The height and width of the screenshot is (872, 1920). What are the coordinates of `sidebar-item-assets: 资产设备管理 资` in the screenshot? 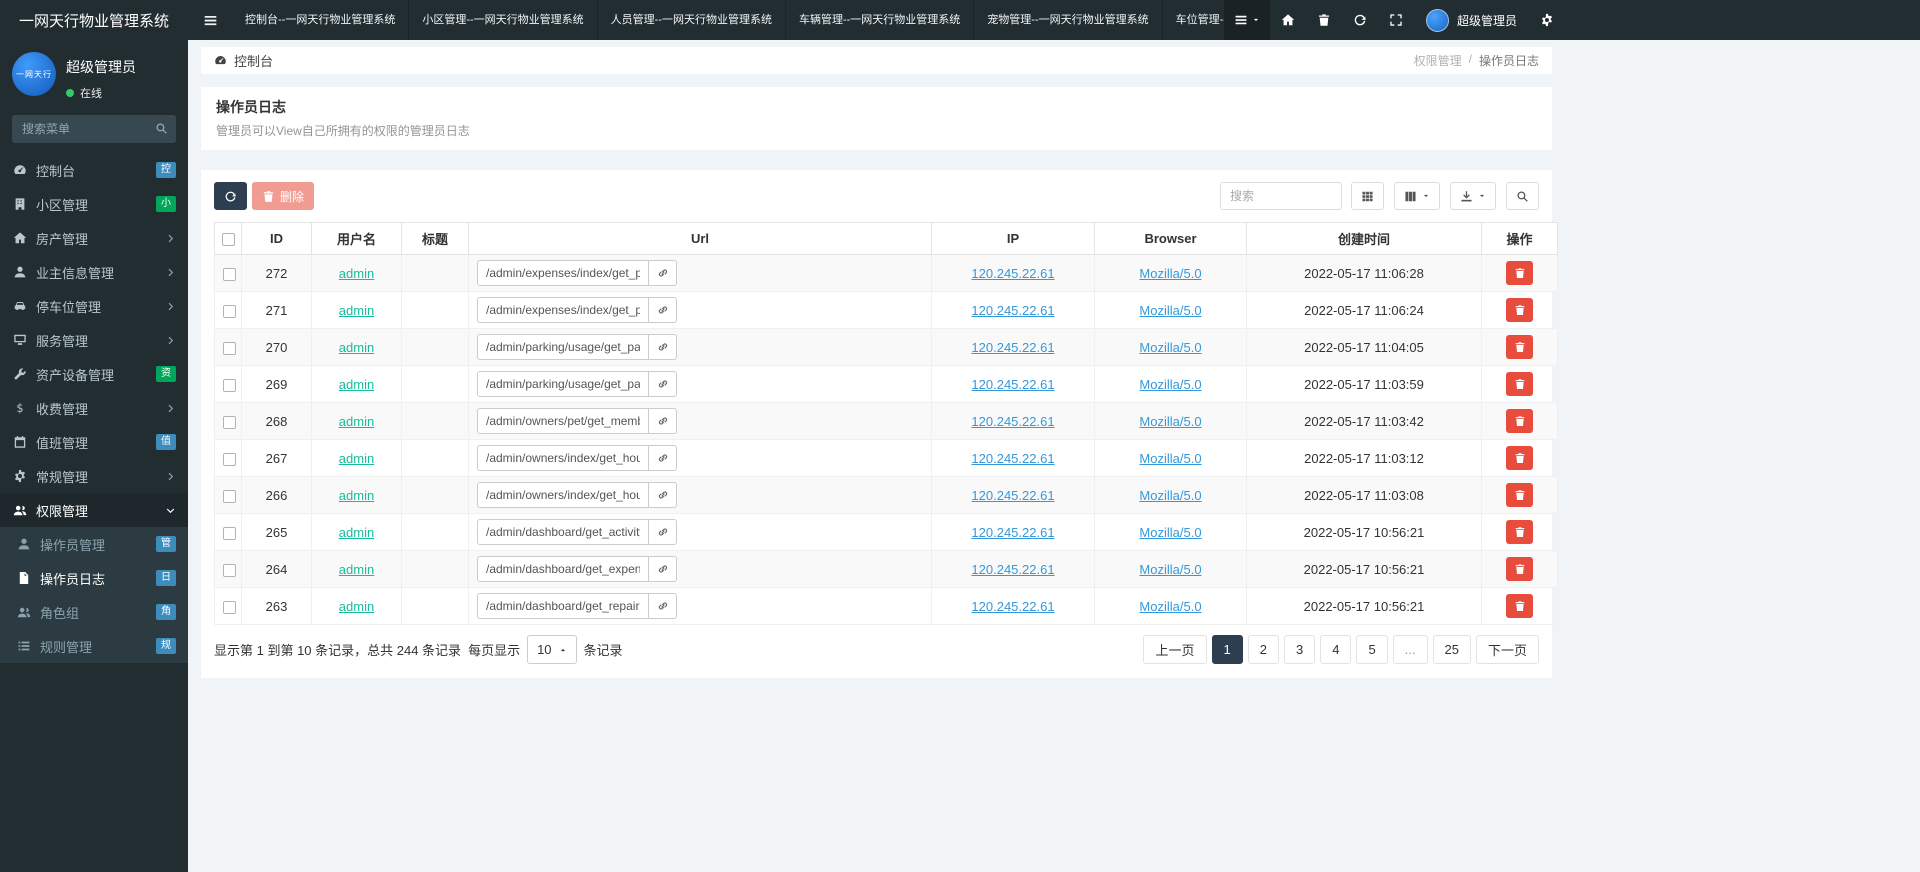 It's located at (94, 374).